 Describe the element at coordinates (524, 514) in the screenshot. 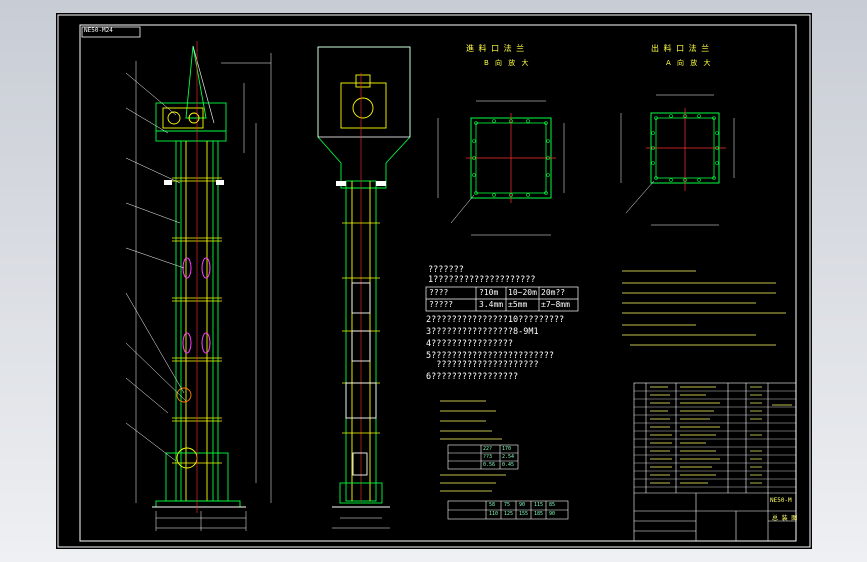

I see `speed-cell: 155` at that location.